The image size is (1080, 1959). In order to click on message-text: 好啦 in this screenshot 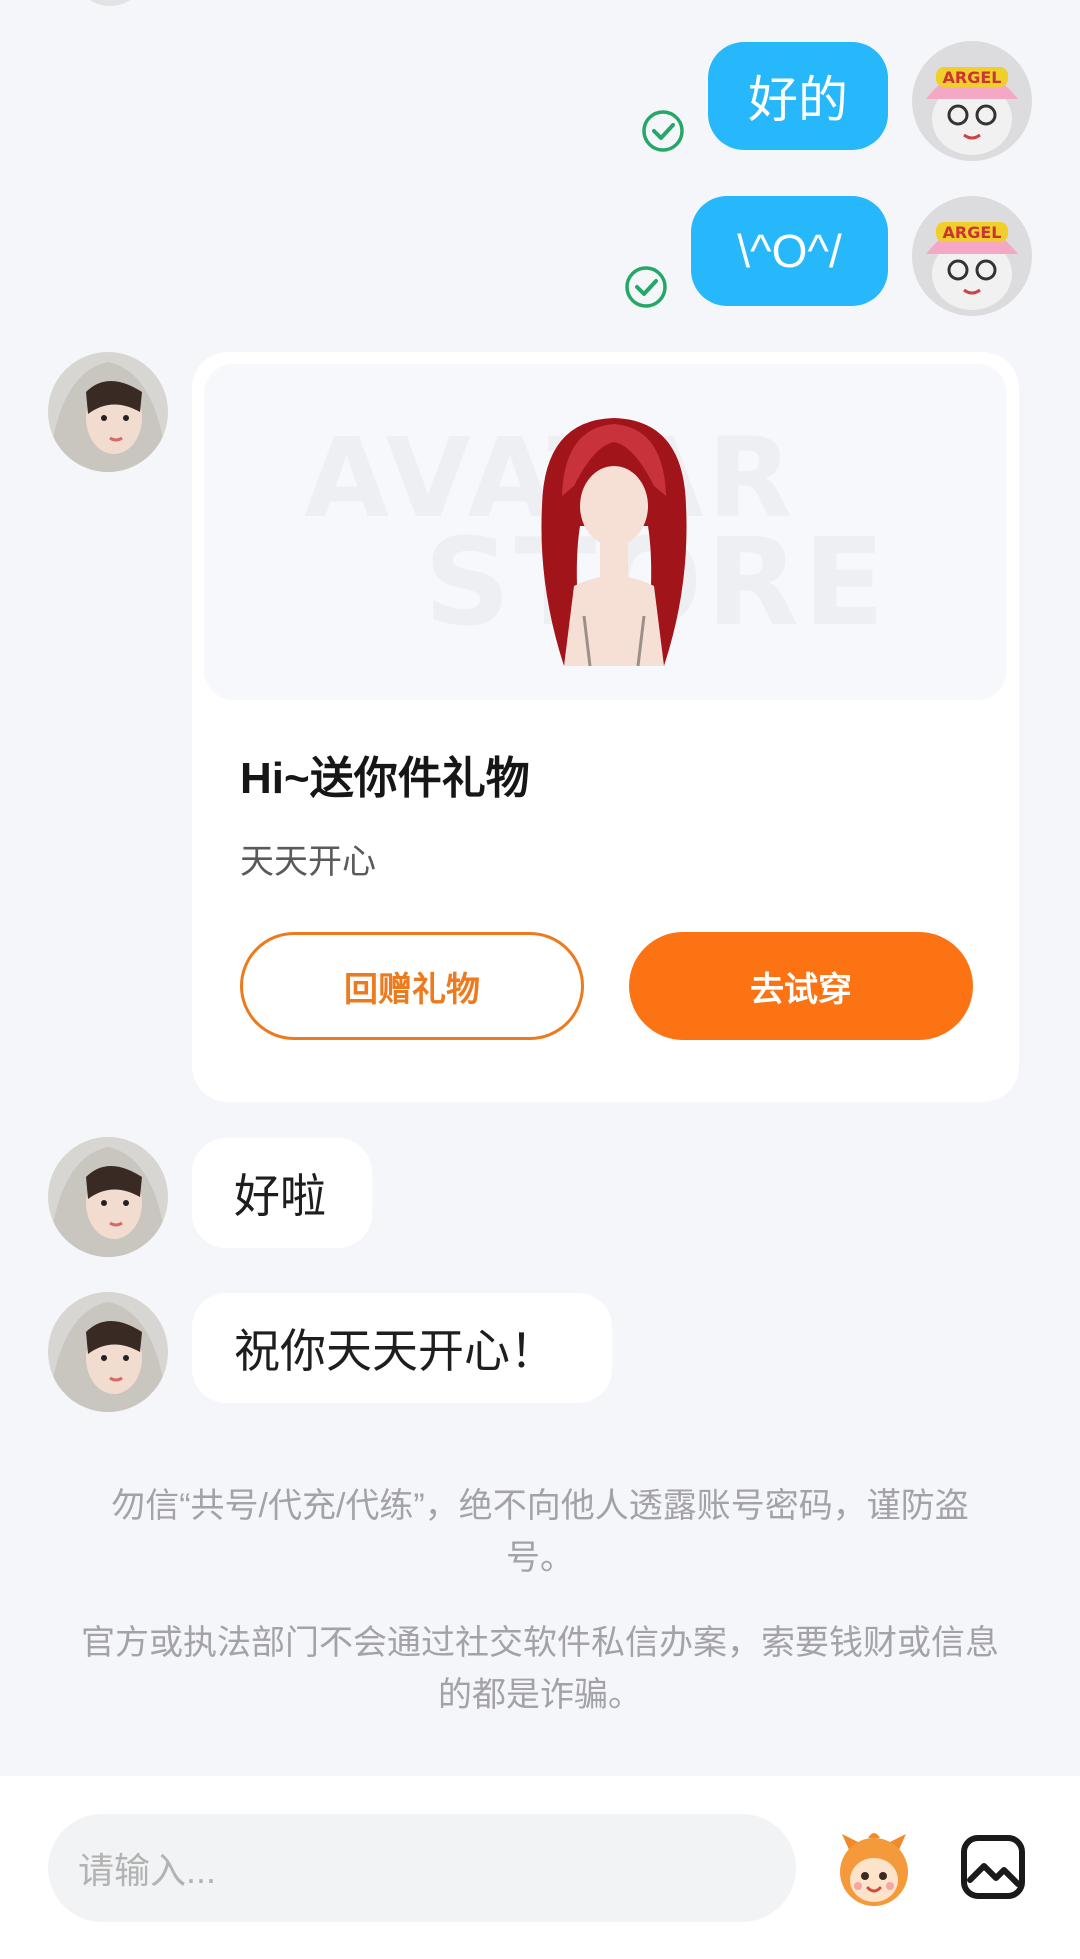, I will do `click(280, 1196)`.